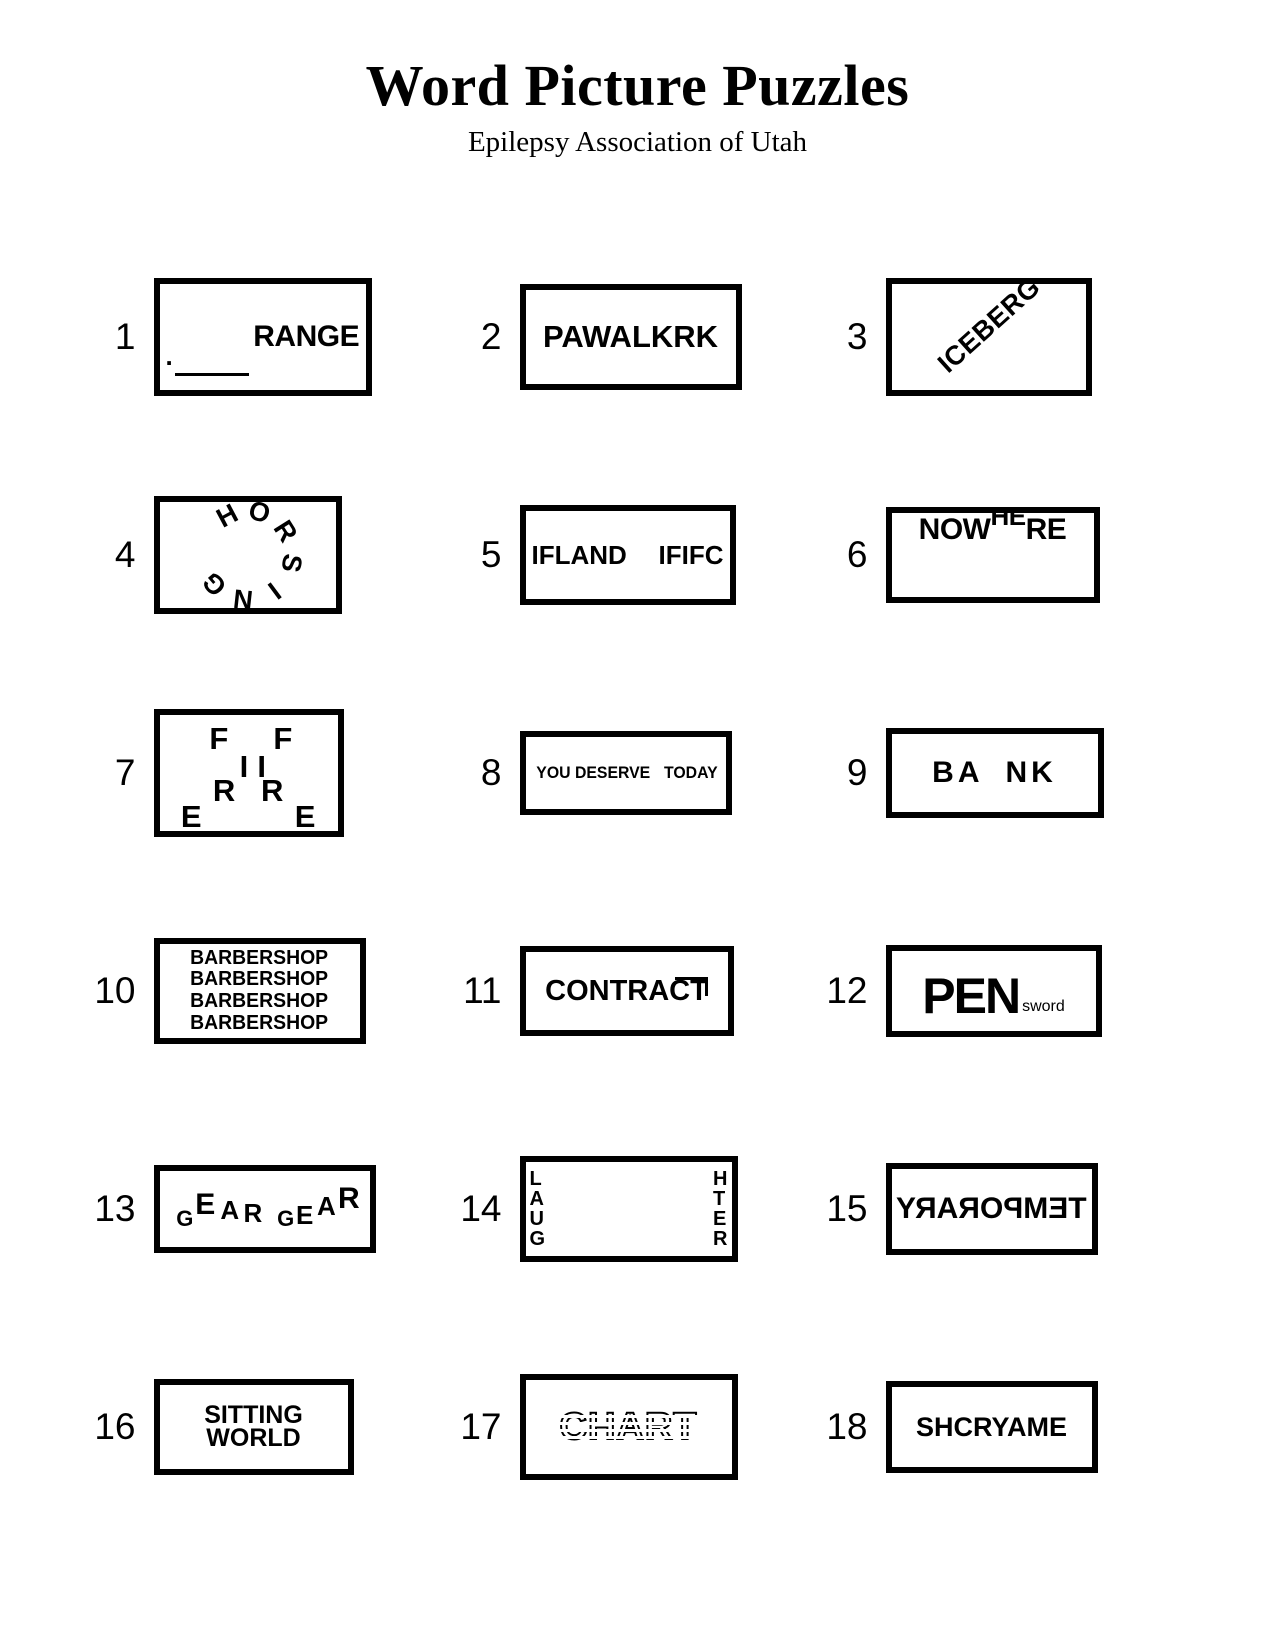 The height and width of the screenshot is (1650, 1275). I want to click on puzzle-box-8: YOU DESERVE TODAY, so click(625, 773).